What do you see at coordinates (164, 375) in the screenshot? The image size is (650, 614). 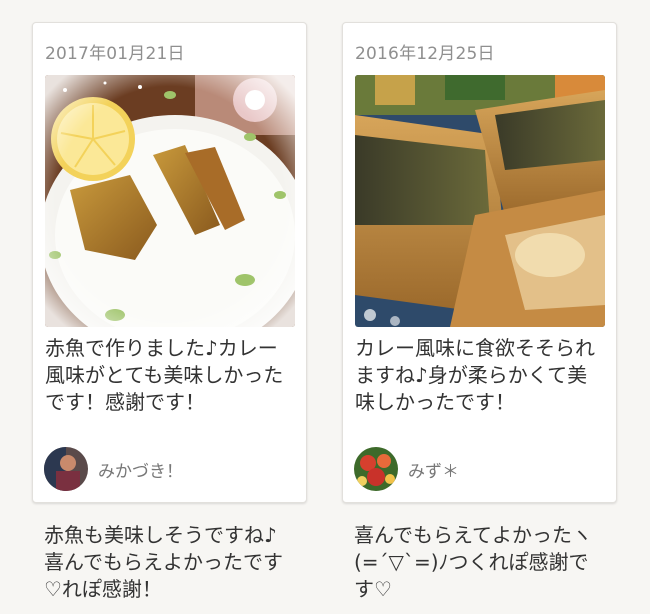 I see `report-comment: 赤魚で作りました♪カレー風味がとても美味しかったです！感謝です！` at bounding box center [164, 375].